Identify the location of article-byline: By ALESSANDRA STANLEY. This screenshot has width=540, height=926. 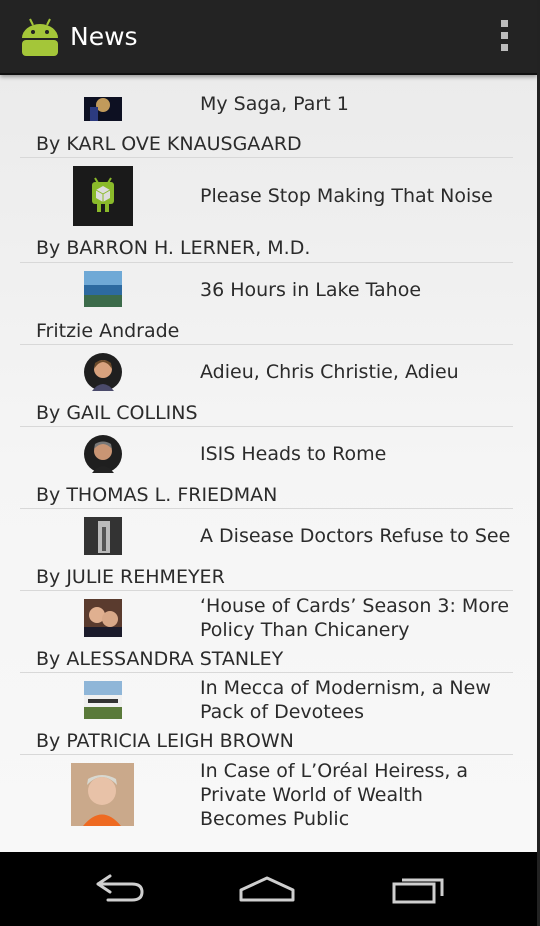
(160, 659).